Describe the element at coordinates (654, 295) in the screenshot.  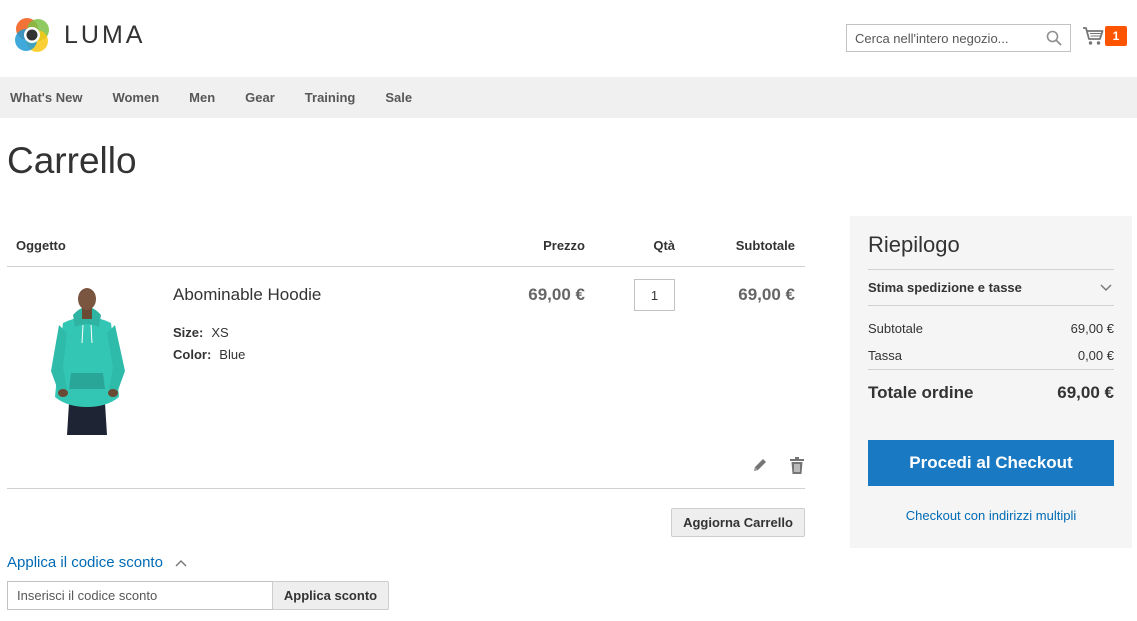
I see `qty-input` at that location.